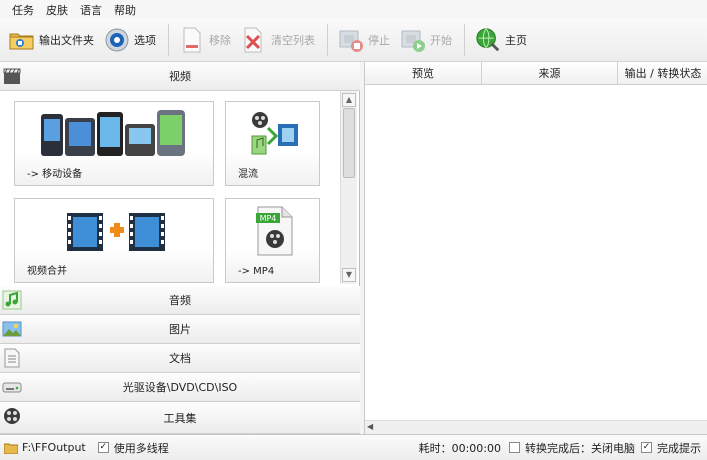 Image resolution: width=707 pixels, height=460 pixels. I want to click on toolbar: 输出文件夹 选项 移除 清空列表 停止 开始 主页, so click(353, 40).